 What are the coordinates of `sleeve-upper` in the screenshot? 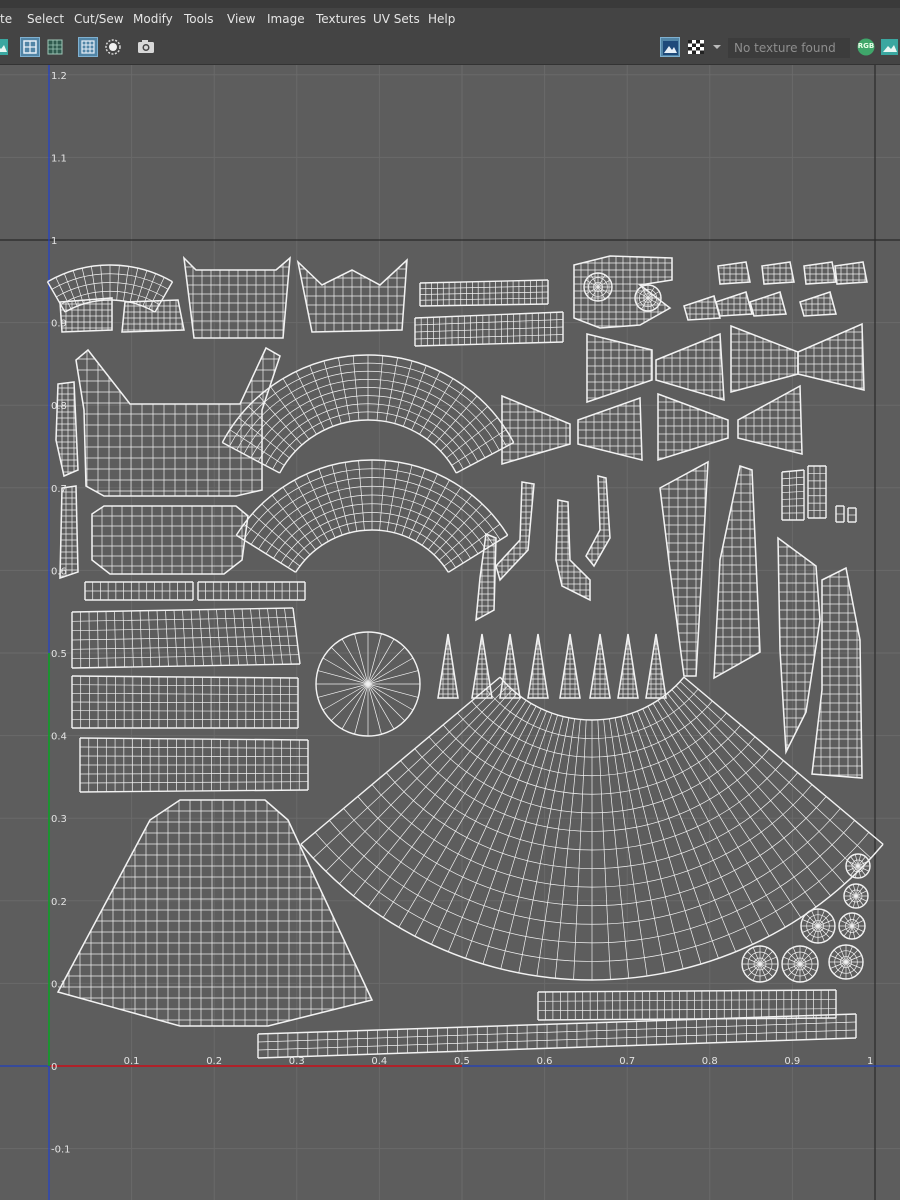 It's located at (368, 414).